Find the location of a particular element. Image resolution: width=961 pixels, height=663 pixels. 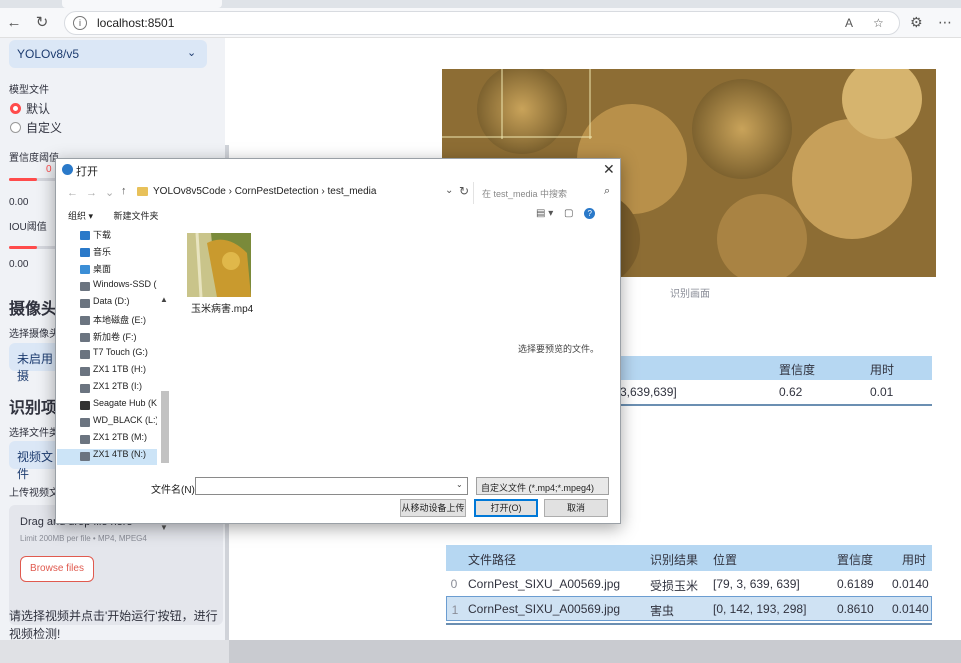

read-aloud-icon: A is located at coordinates (849, 23).